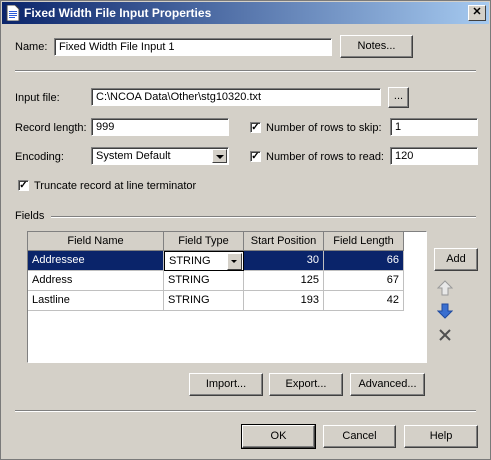  What do you see at coordinates (284, 241) in the screenshot?
I see `column-header-start-position: Start Position` at bounding box center [284, 241].